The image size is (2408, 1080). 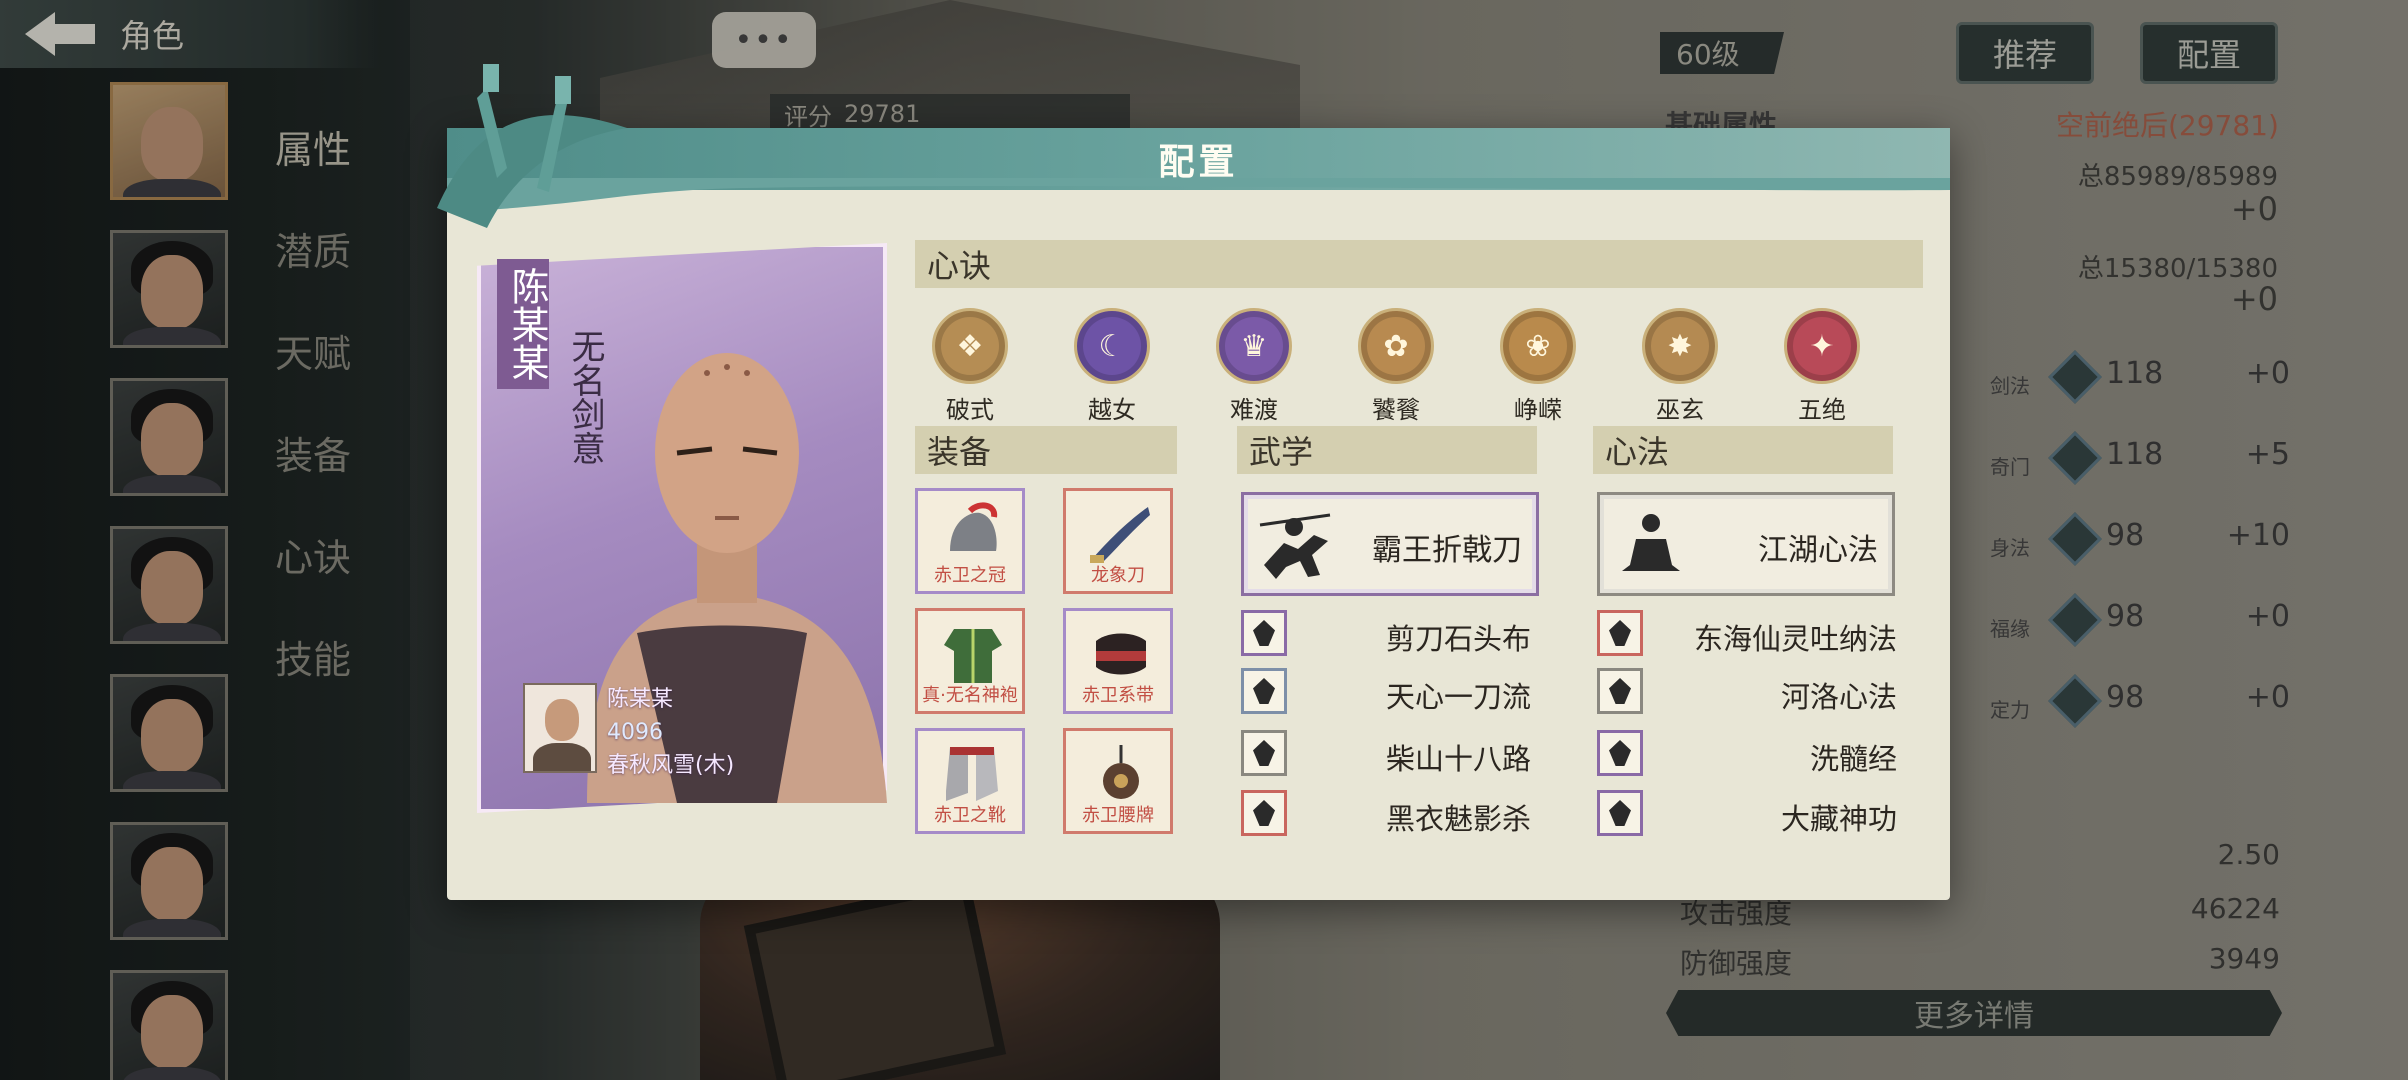 I want to click on equipment-slot-boots: 赤卫之靴, so click(x=970, y=781).